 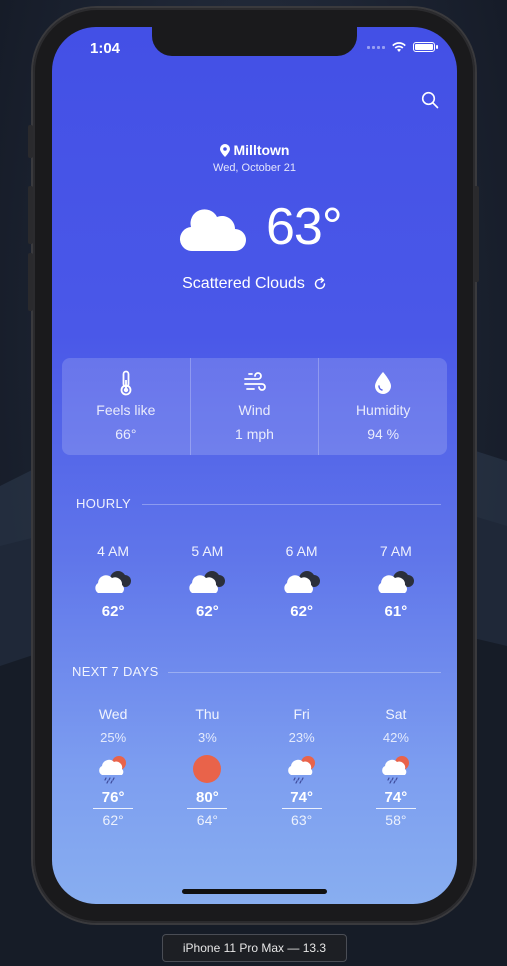 What do you see at coordinates (207, 737) in the screenshot?
I see `precip-chance: 3%` at bounding box center [207, 737].